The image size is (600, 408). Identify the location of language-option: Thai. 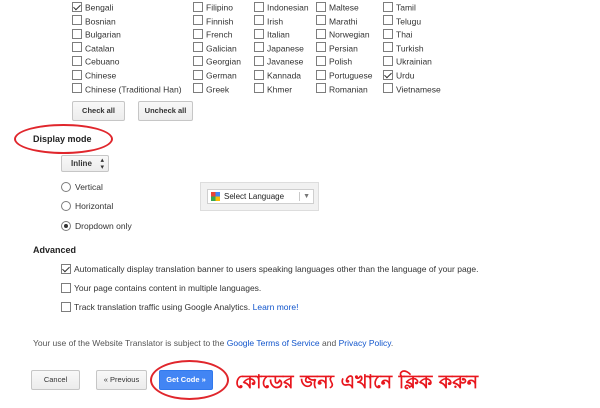
(398, 35).